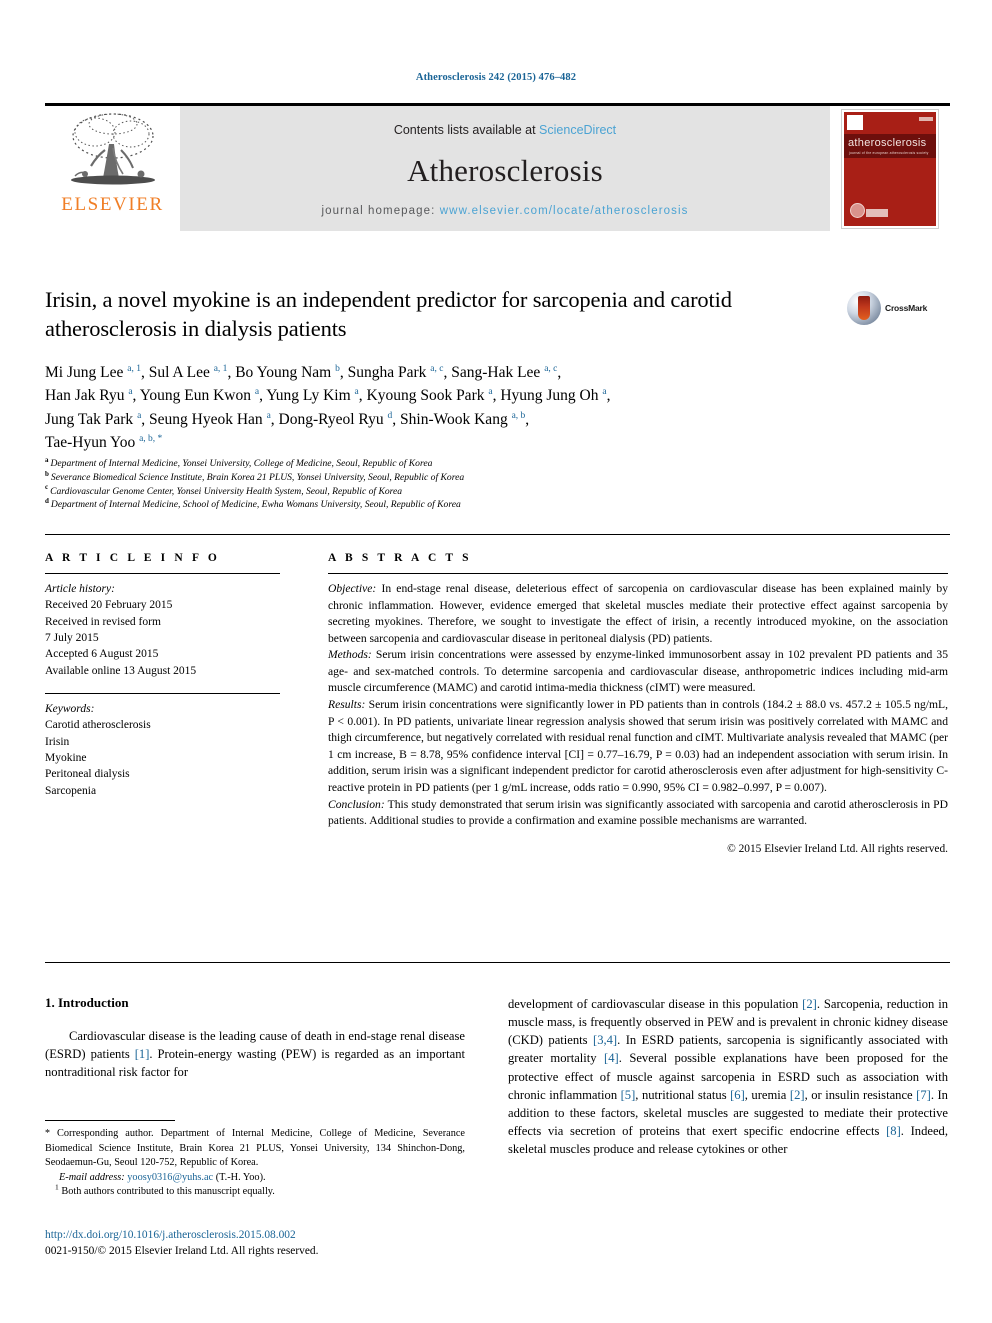 This screenshot has height=1323, width=992. Describe the element at coordinates (72, 637) in the screenshot. I see `article-history-item: 7 July 2015` at that location.